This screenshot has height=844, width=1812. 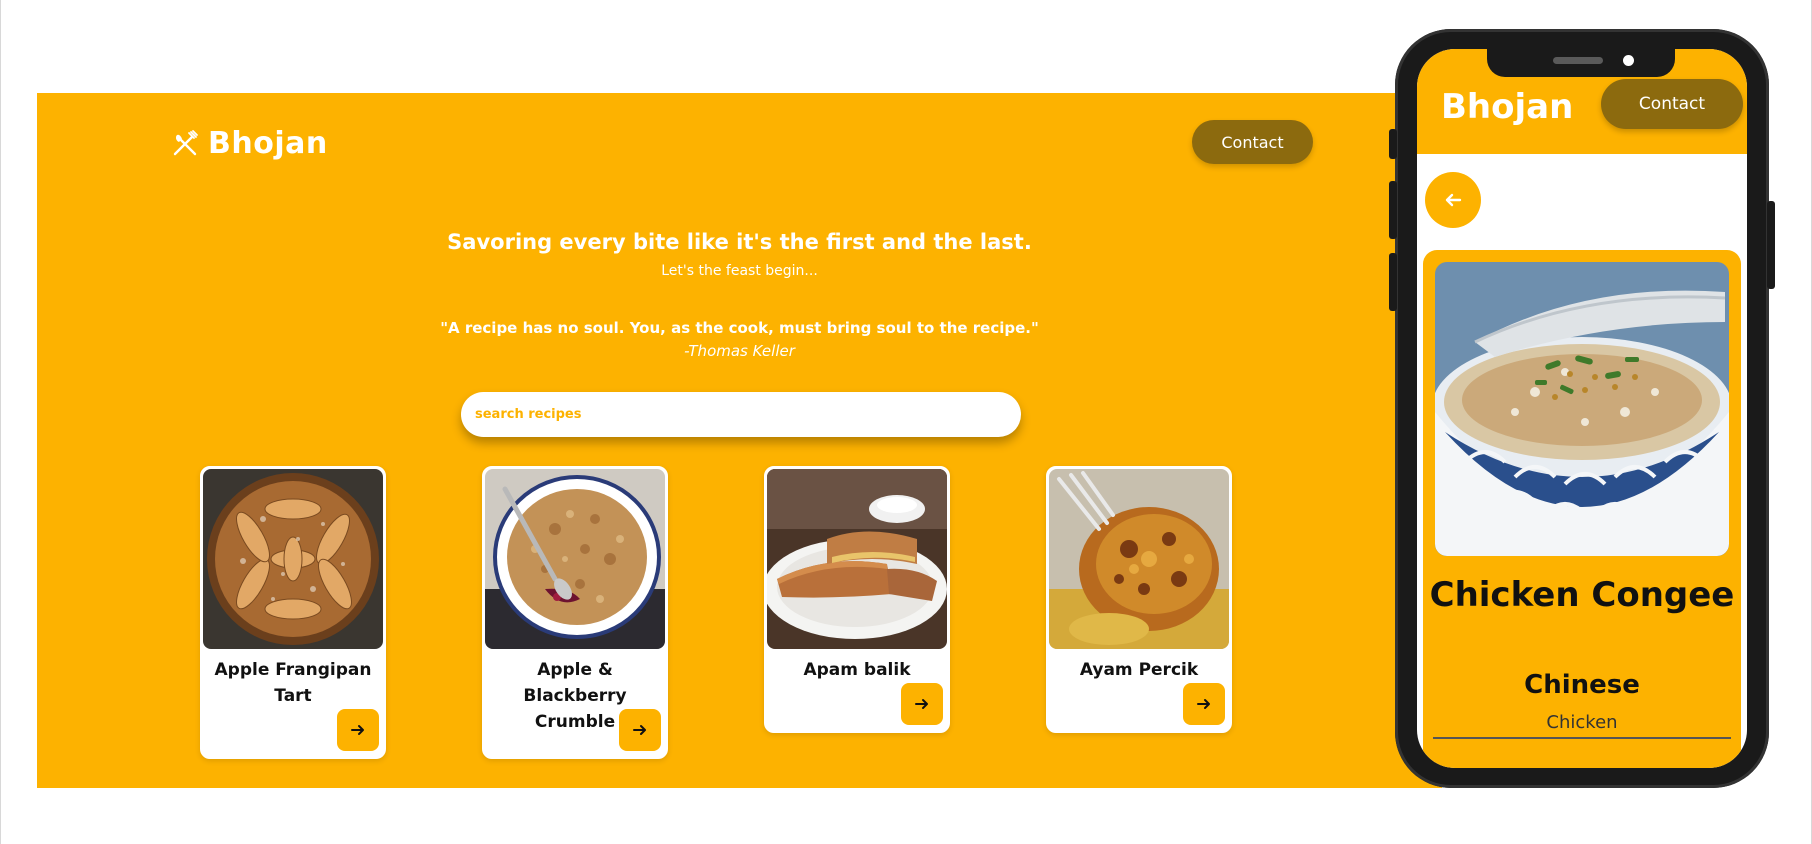 I want to click on back-button, so click(x=1453, y=200).